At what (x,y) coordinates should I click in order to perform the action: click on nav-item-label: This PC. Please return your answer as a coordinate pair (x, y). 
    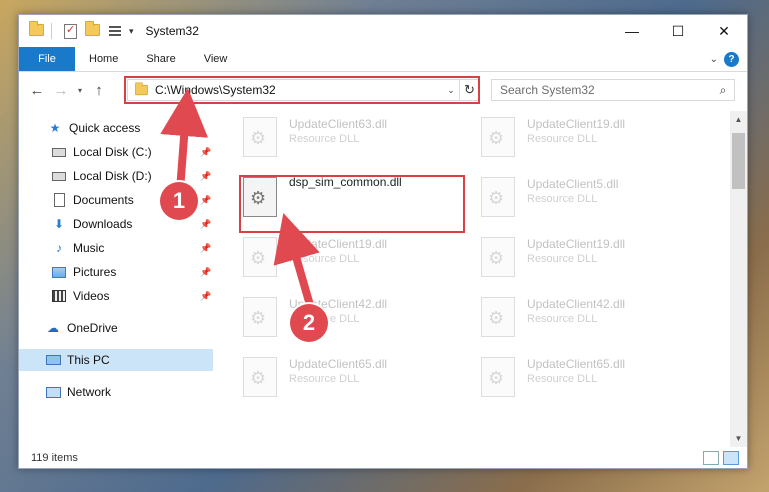
    Looking at the image, I should click on (88, 360).